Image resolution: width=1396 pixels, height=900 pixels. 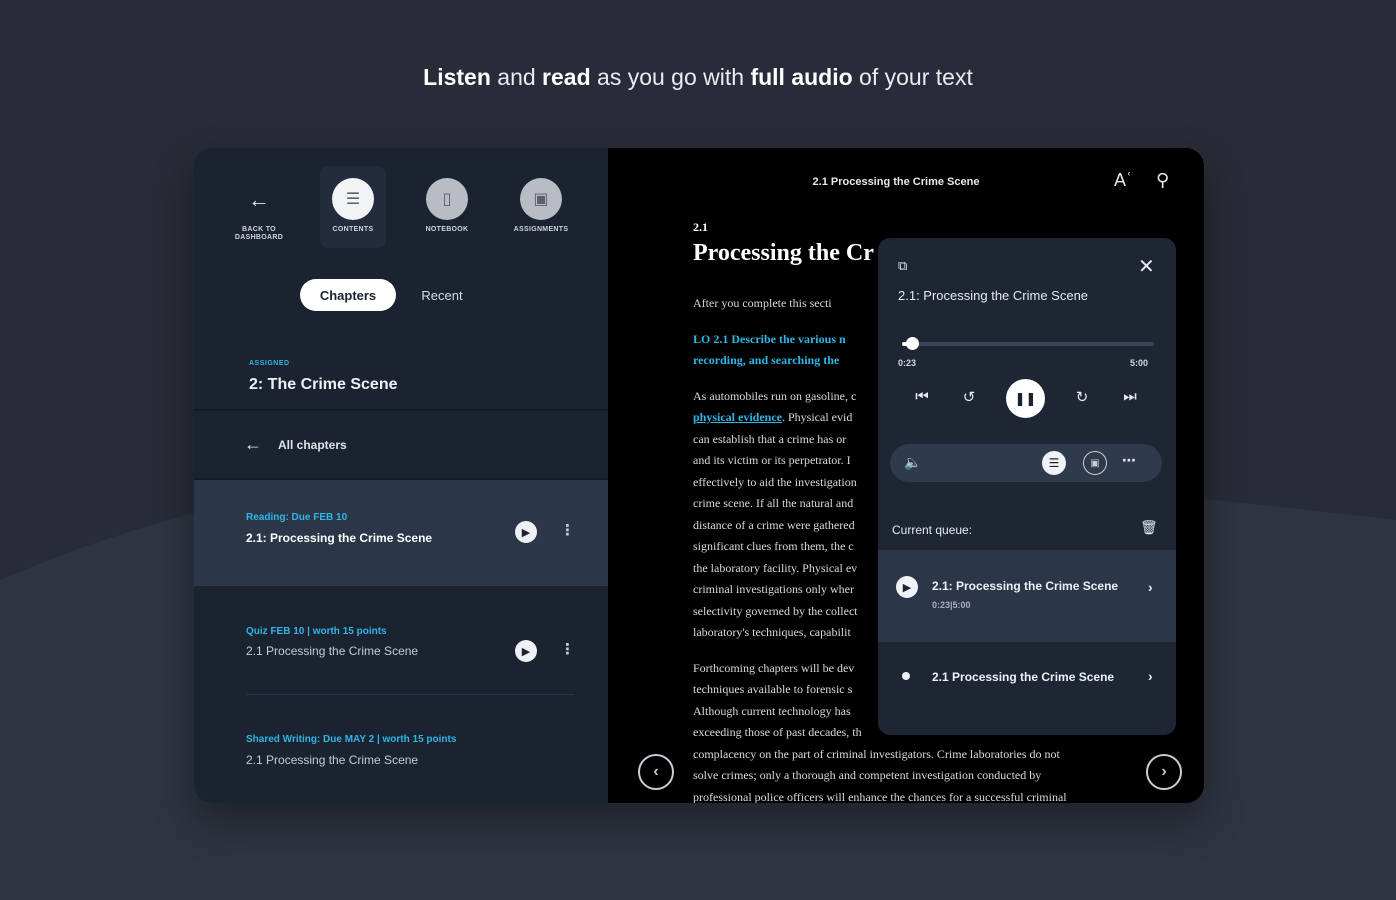 What do you see at coordinates (902, 266) in the screenshot?
I see `popout-icon: ⧉` at bounding box center [902, 266].